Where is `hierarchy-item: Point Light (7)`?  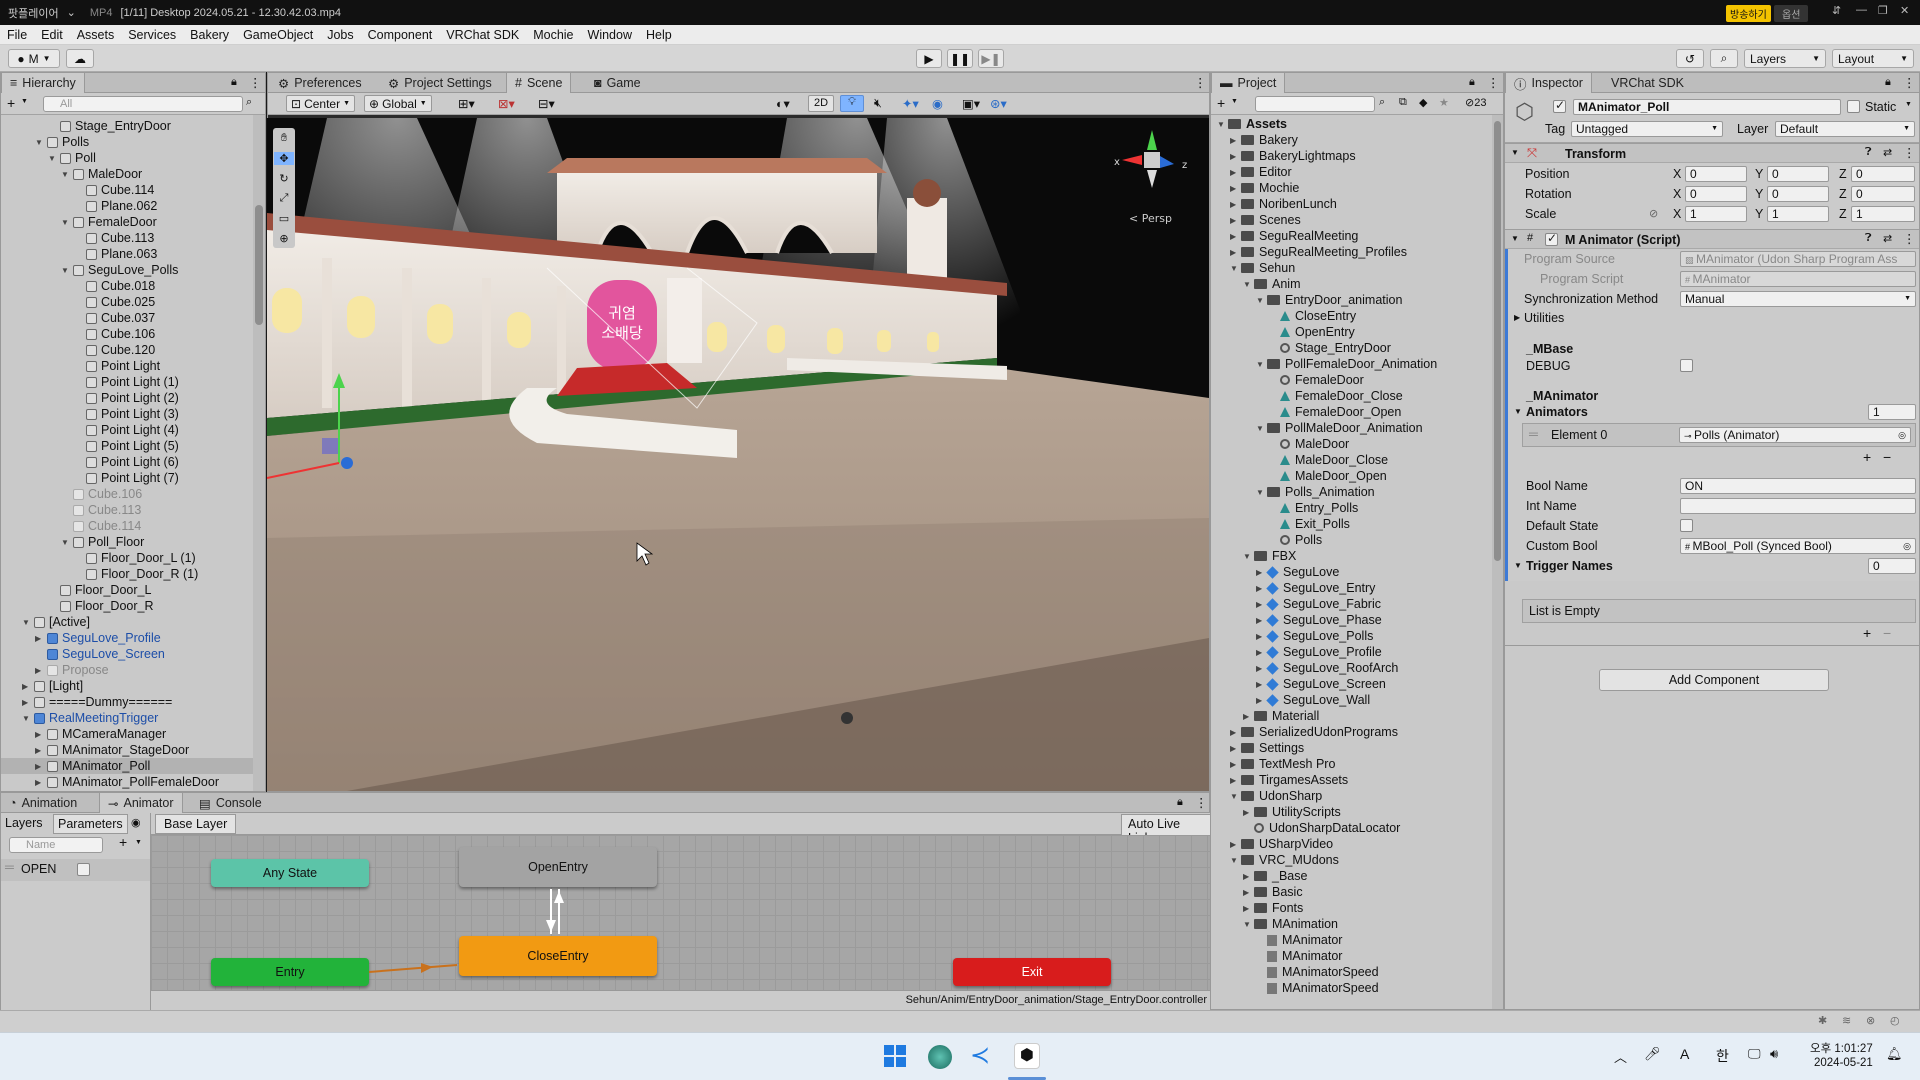 hierarchy-item: Point Light (7) is located at coordinates (163, 478).